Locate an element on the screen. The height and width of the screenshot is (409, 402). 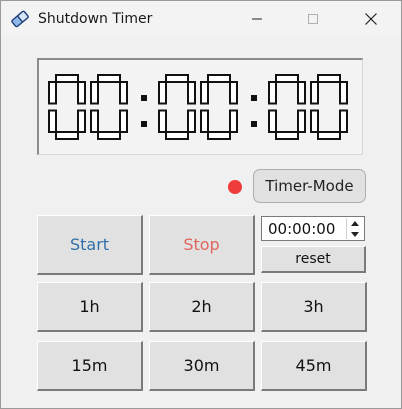
close-icon is located at coordinates (371, 19).